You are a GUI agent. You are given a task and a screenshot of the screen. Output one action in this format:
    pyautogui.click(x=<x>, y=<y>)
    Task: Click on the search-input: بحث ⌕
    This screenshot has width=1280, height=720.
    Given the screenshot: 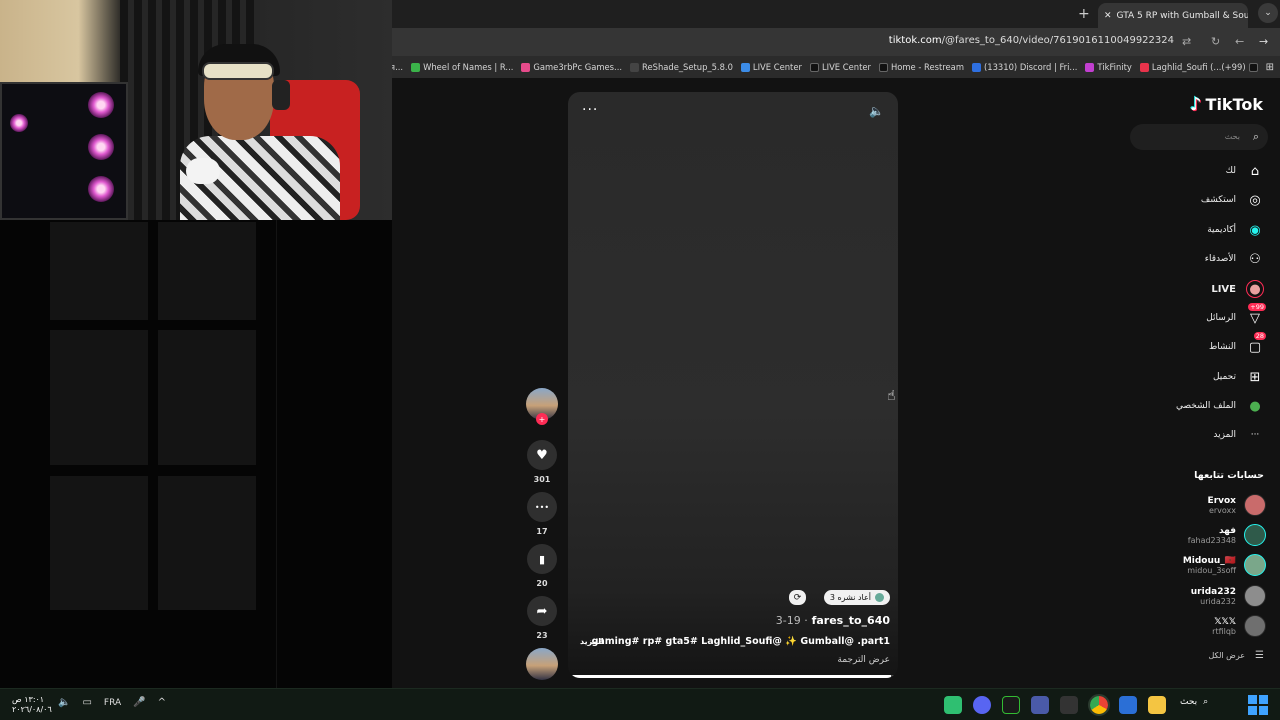 What is the action you would take?
    pyautogui.click(x=1199, y=137)
    